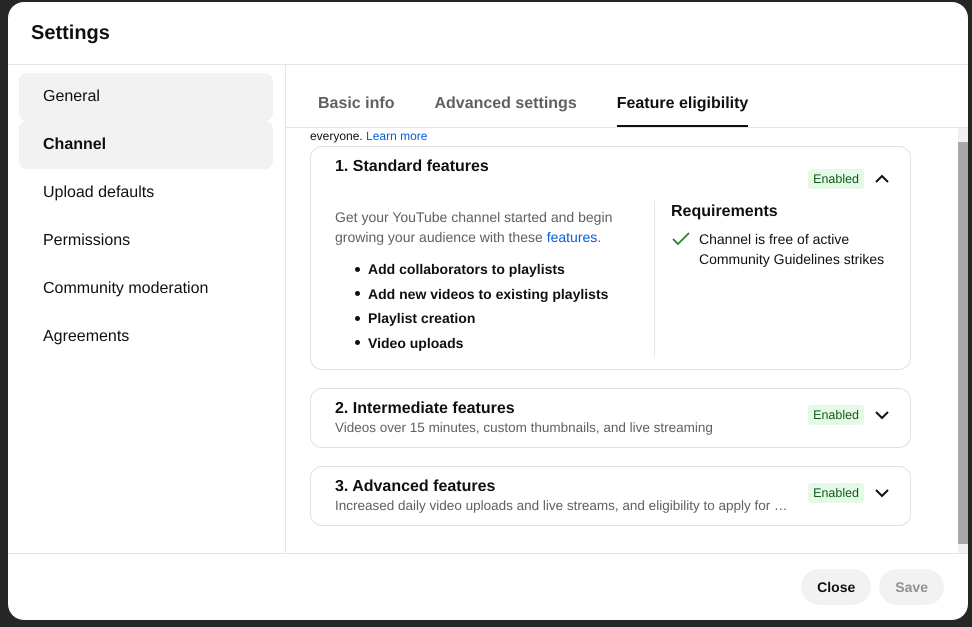 This screenshot has width=972, height=627. I want to click on card-summary: Videos over 15 minutes, custom thumbnails, and live streaming, so click(524, 427).